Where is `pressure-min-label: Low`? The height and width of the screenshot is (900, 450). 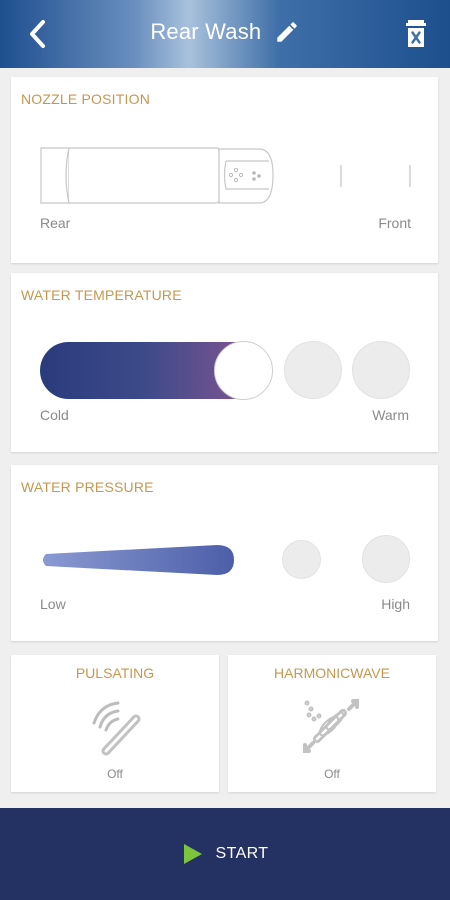 pressure-min-label: Low is located at coordinates (53, 604).